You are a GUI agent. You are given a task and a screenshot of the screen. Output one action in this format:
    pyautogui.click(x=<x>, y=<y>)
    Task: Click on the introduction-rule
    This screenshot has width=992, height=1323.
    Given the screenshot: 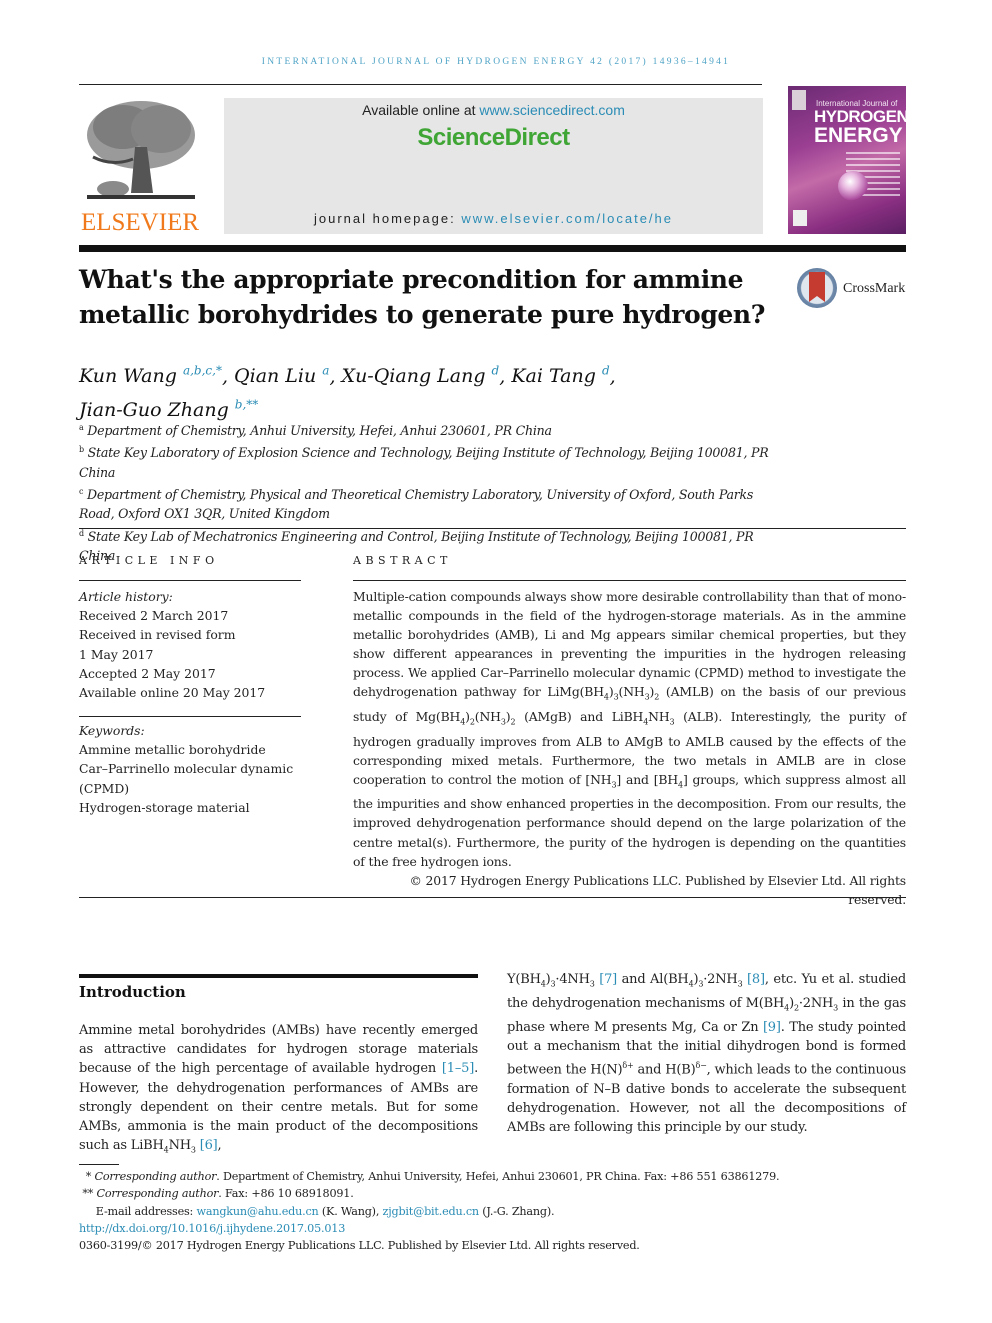 What is the action you would take?
    pyautogui.click(x=278, y=976)
    